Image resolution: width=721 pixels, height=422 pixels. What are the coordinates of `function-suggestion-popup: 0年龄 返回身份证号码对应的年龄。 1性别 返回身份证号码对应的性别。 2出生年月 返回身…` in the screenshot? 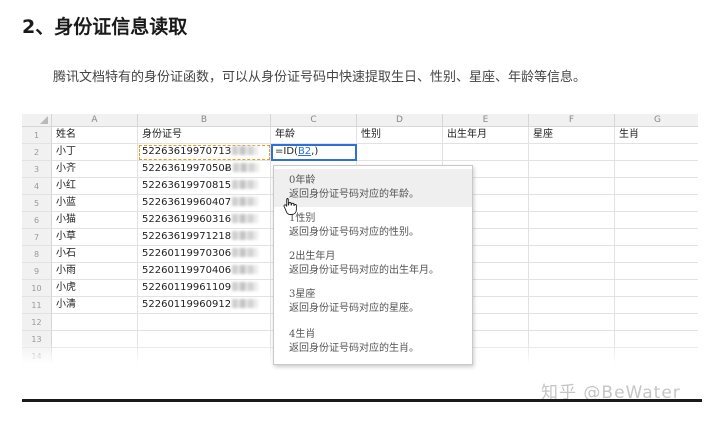 It's located at (373, 265).